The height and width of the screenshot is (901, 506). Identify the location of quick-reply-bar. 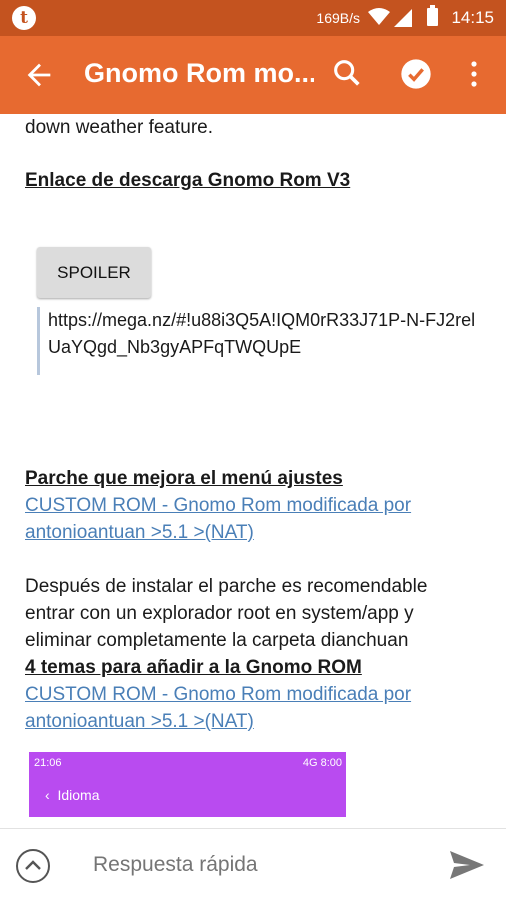
(253, 864).